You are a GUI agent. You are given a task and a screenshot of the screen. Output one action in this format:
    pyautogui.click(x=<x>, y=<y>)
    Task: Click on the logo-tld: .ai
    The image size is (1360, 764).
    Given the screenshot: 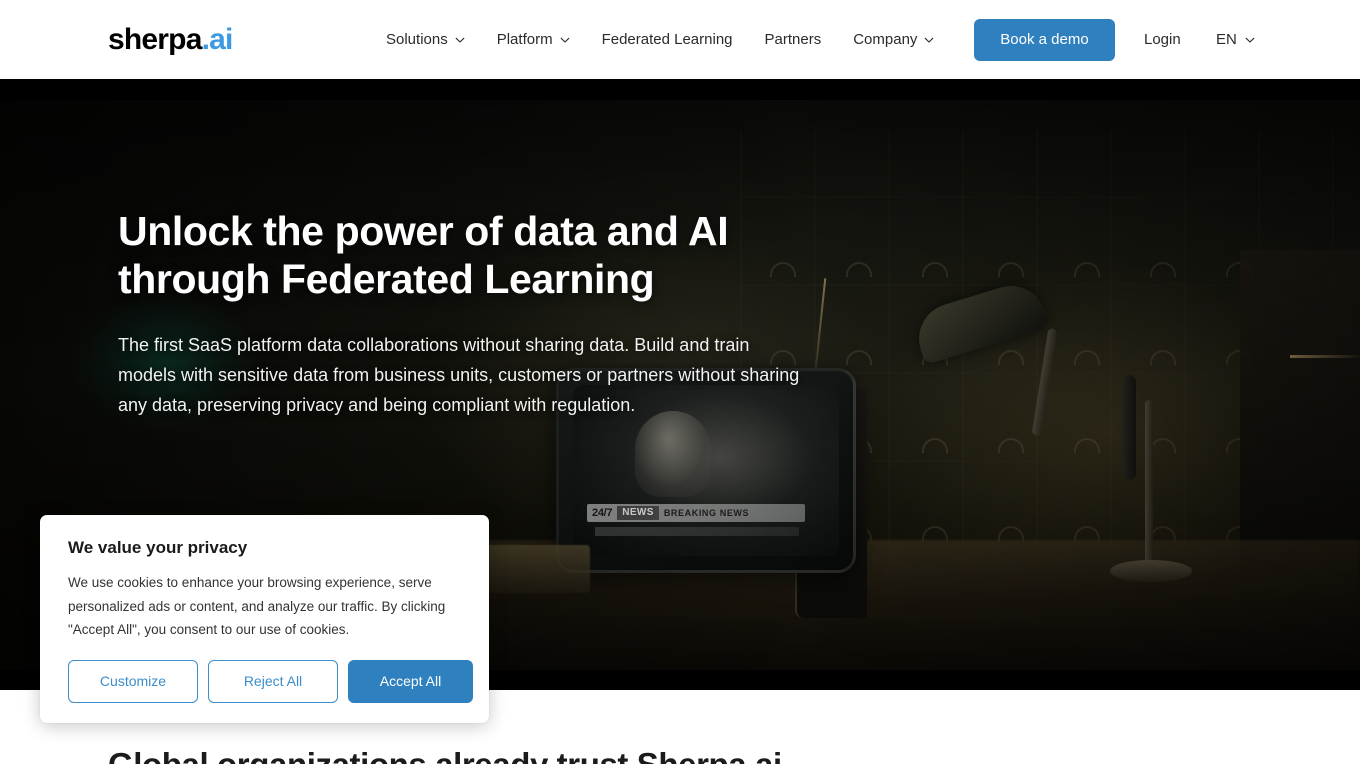 What is the action you would take?
    pyautogui.click(x=217, y=39)
    